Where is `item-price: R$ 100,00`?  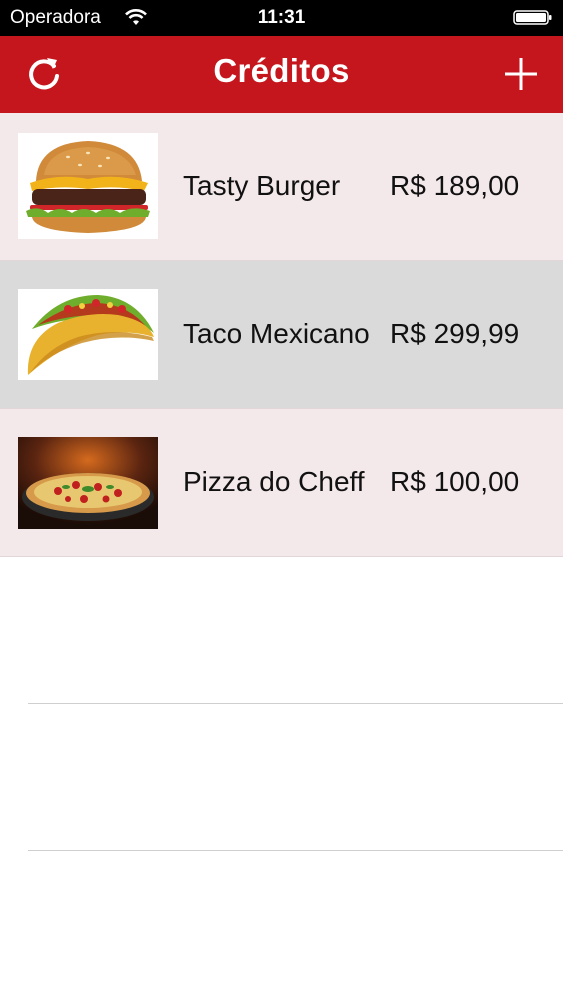
item-price: R$ 100,00 is located at coordinates (455, 481).